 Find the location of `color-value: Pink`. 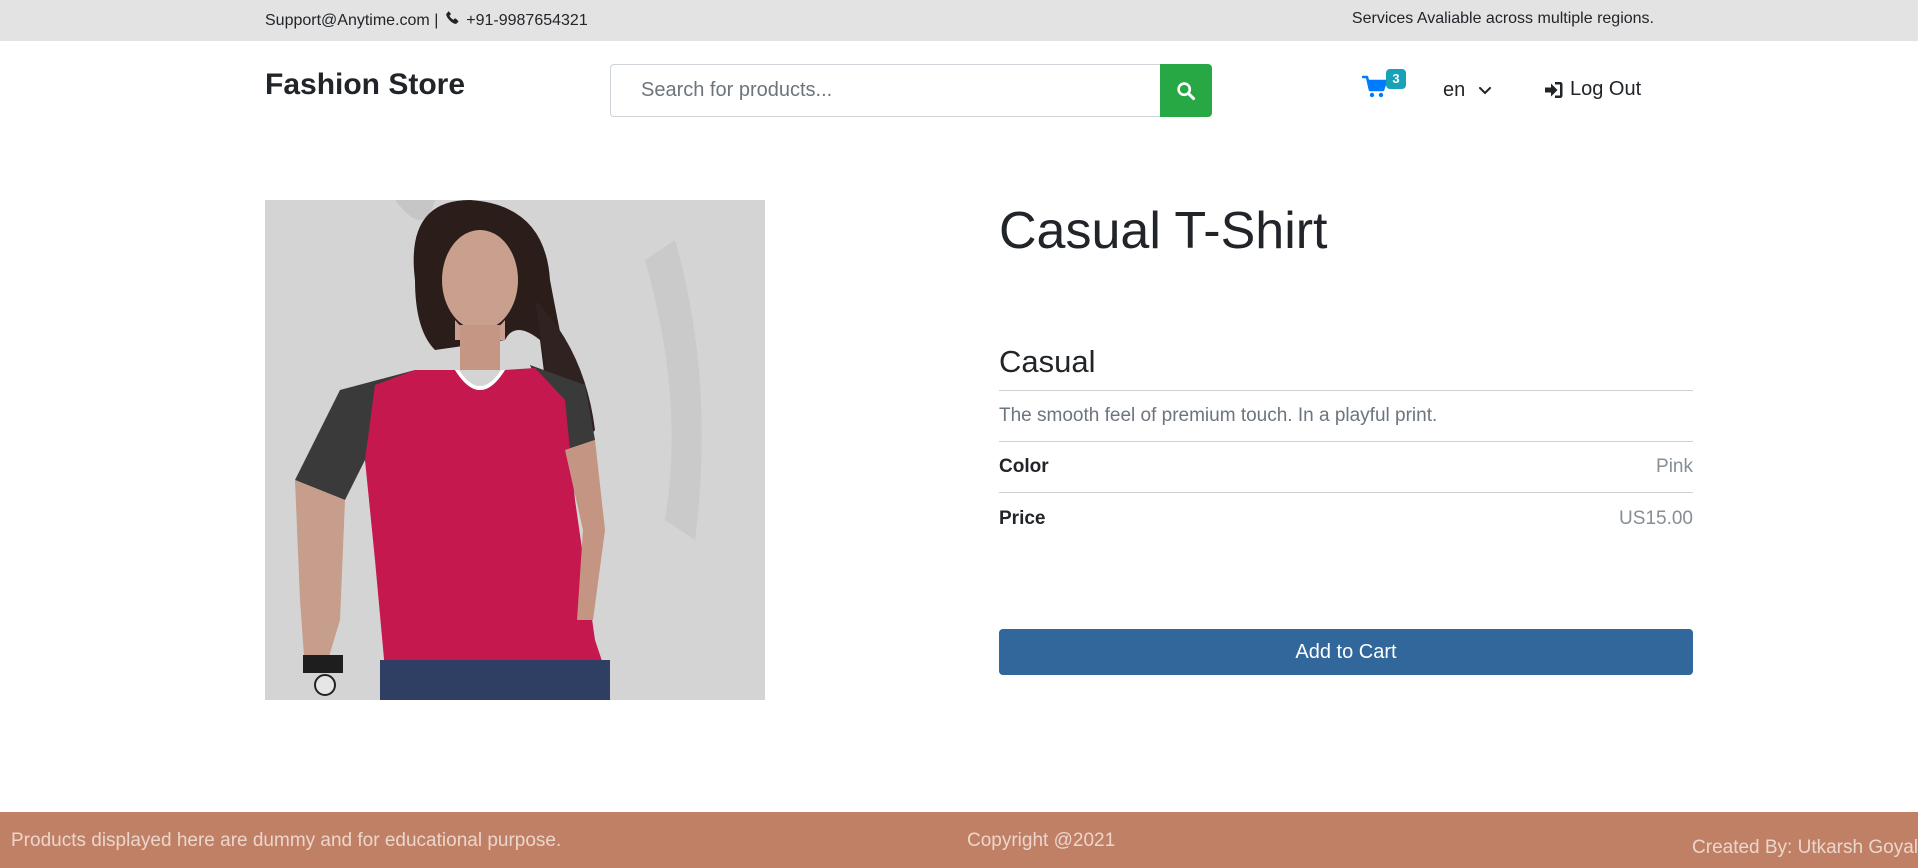

color-value: Pink is located at coordinates (1674, 466).